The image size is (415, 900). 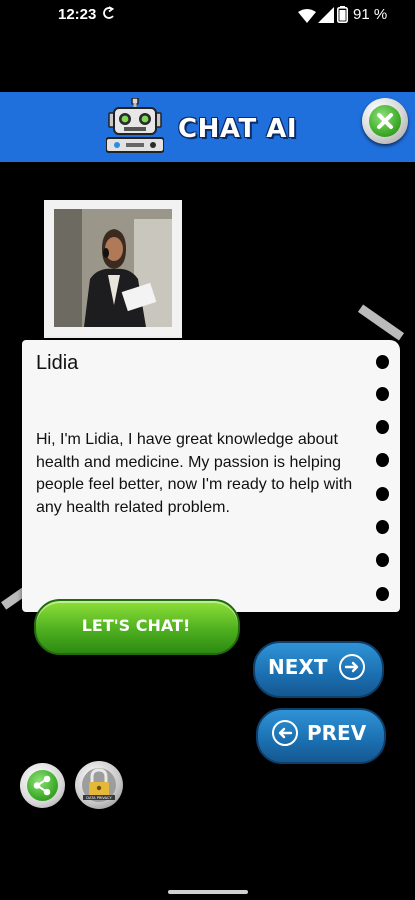 I want to click on privacy-badge-text: DATA PRIVACY, so click(x=99, y=798).